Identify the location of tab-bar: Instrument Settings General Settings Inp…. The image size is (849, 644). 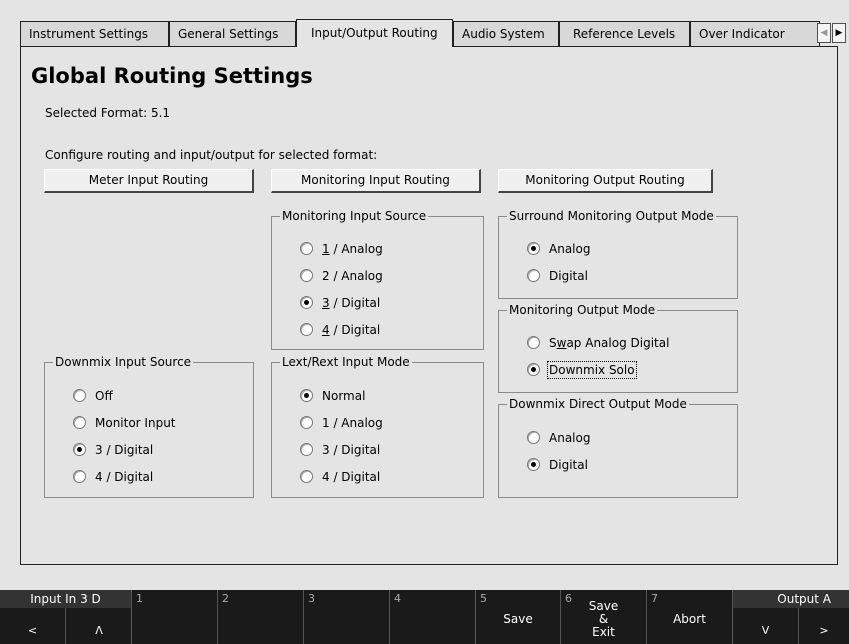
(434, 33).